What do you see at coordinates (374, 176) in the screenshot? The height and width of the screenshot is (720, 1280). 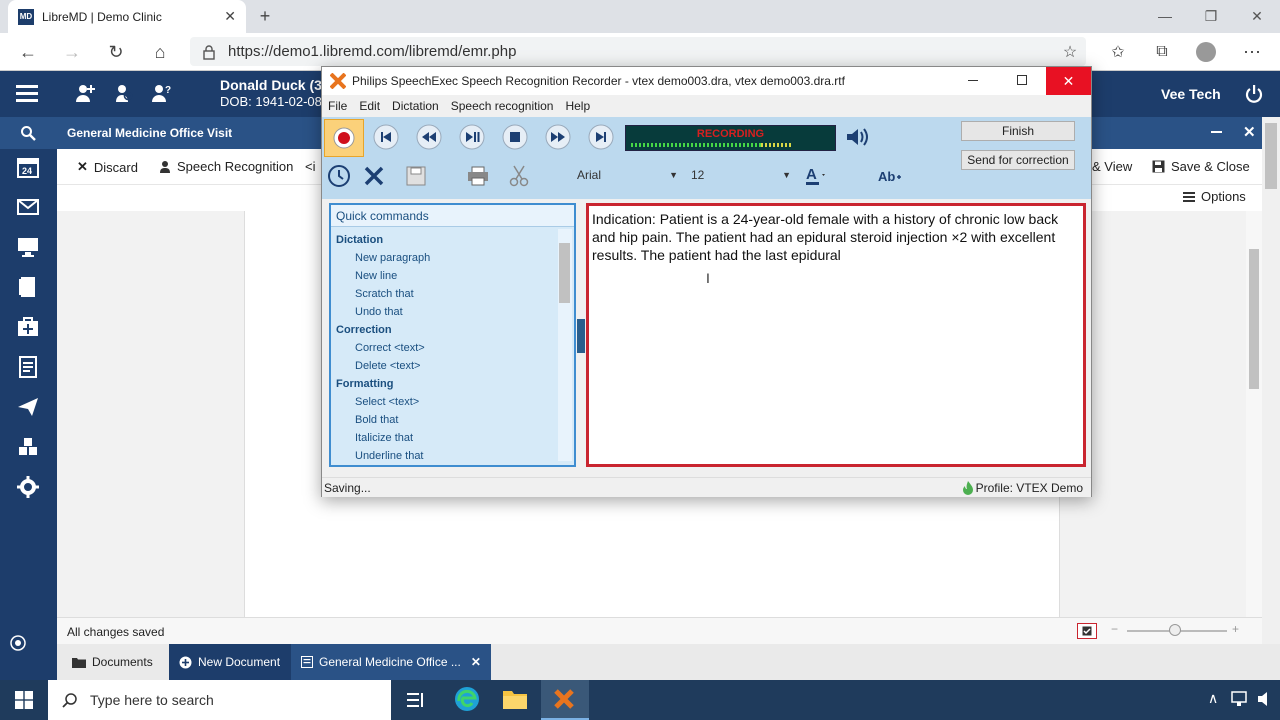 I see `delete-x-icon` at bounding box center [374, 176].